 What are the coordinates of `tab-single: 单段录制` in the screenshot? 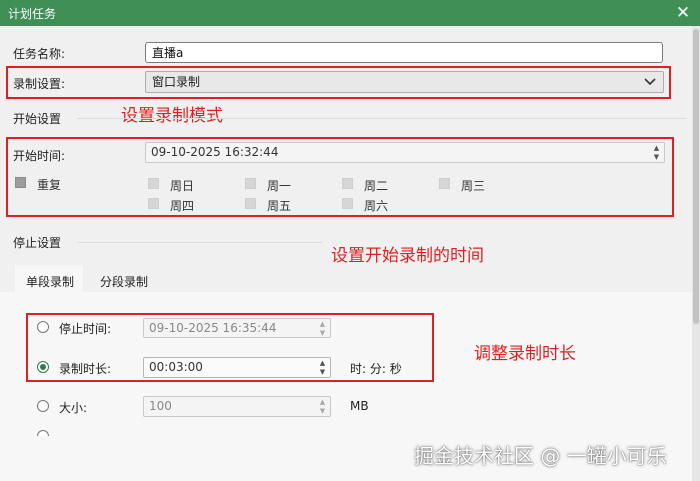 It's located at (49, 279).